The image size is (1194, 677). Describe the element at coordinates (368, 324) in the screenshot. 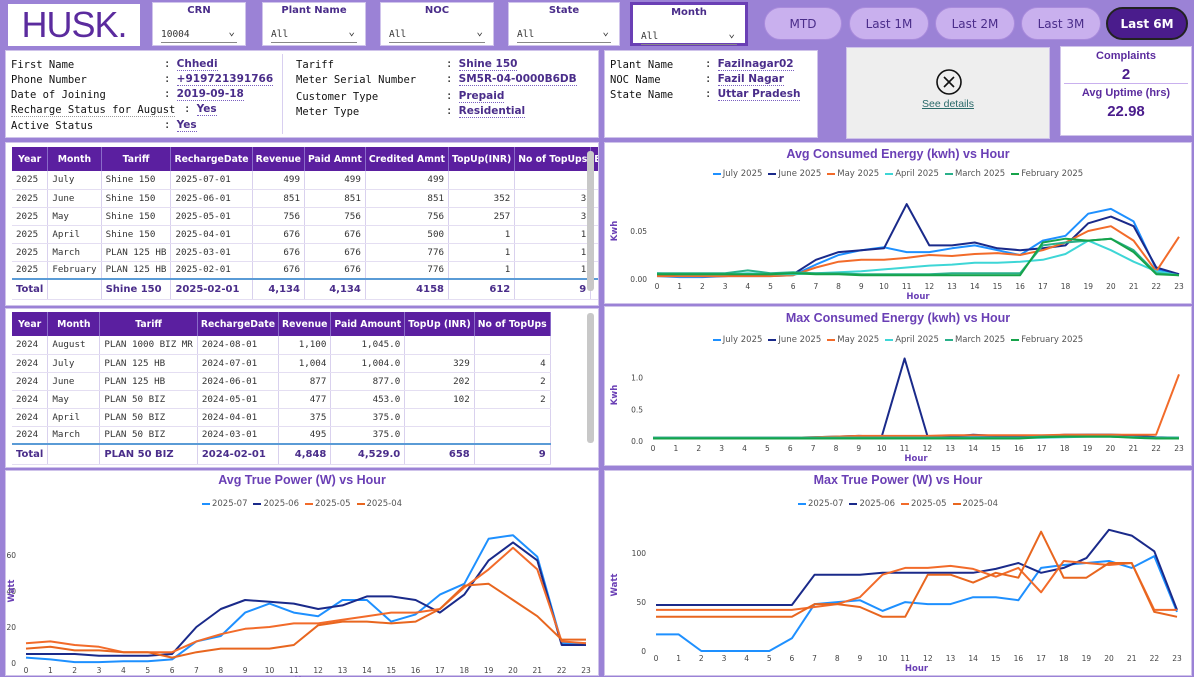

I see `col-paid-amount: Paid Amount` at that location.